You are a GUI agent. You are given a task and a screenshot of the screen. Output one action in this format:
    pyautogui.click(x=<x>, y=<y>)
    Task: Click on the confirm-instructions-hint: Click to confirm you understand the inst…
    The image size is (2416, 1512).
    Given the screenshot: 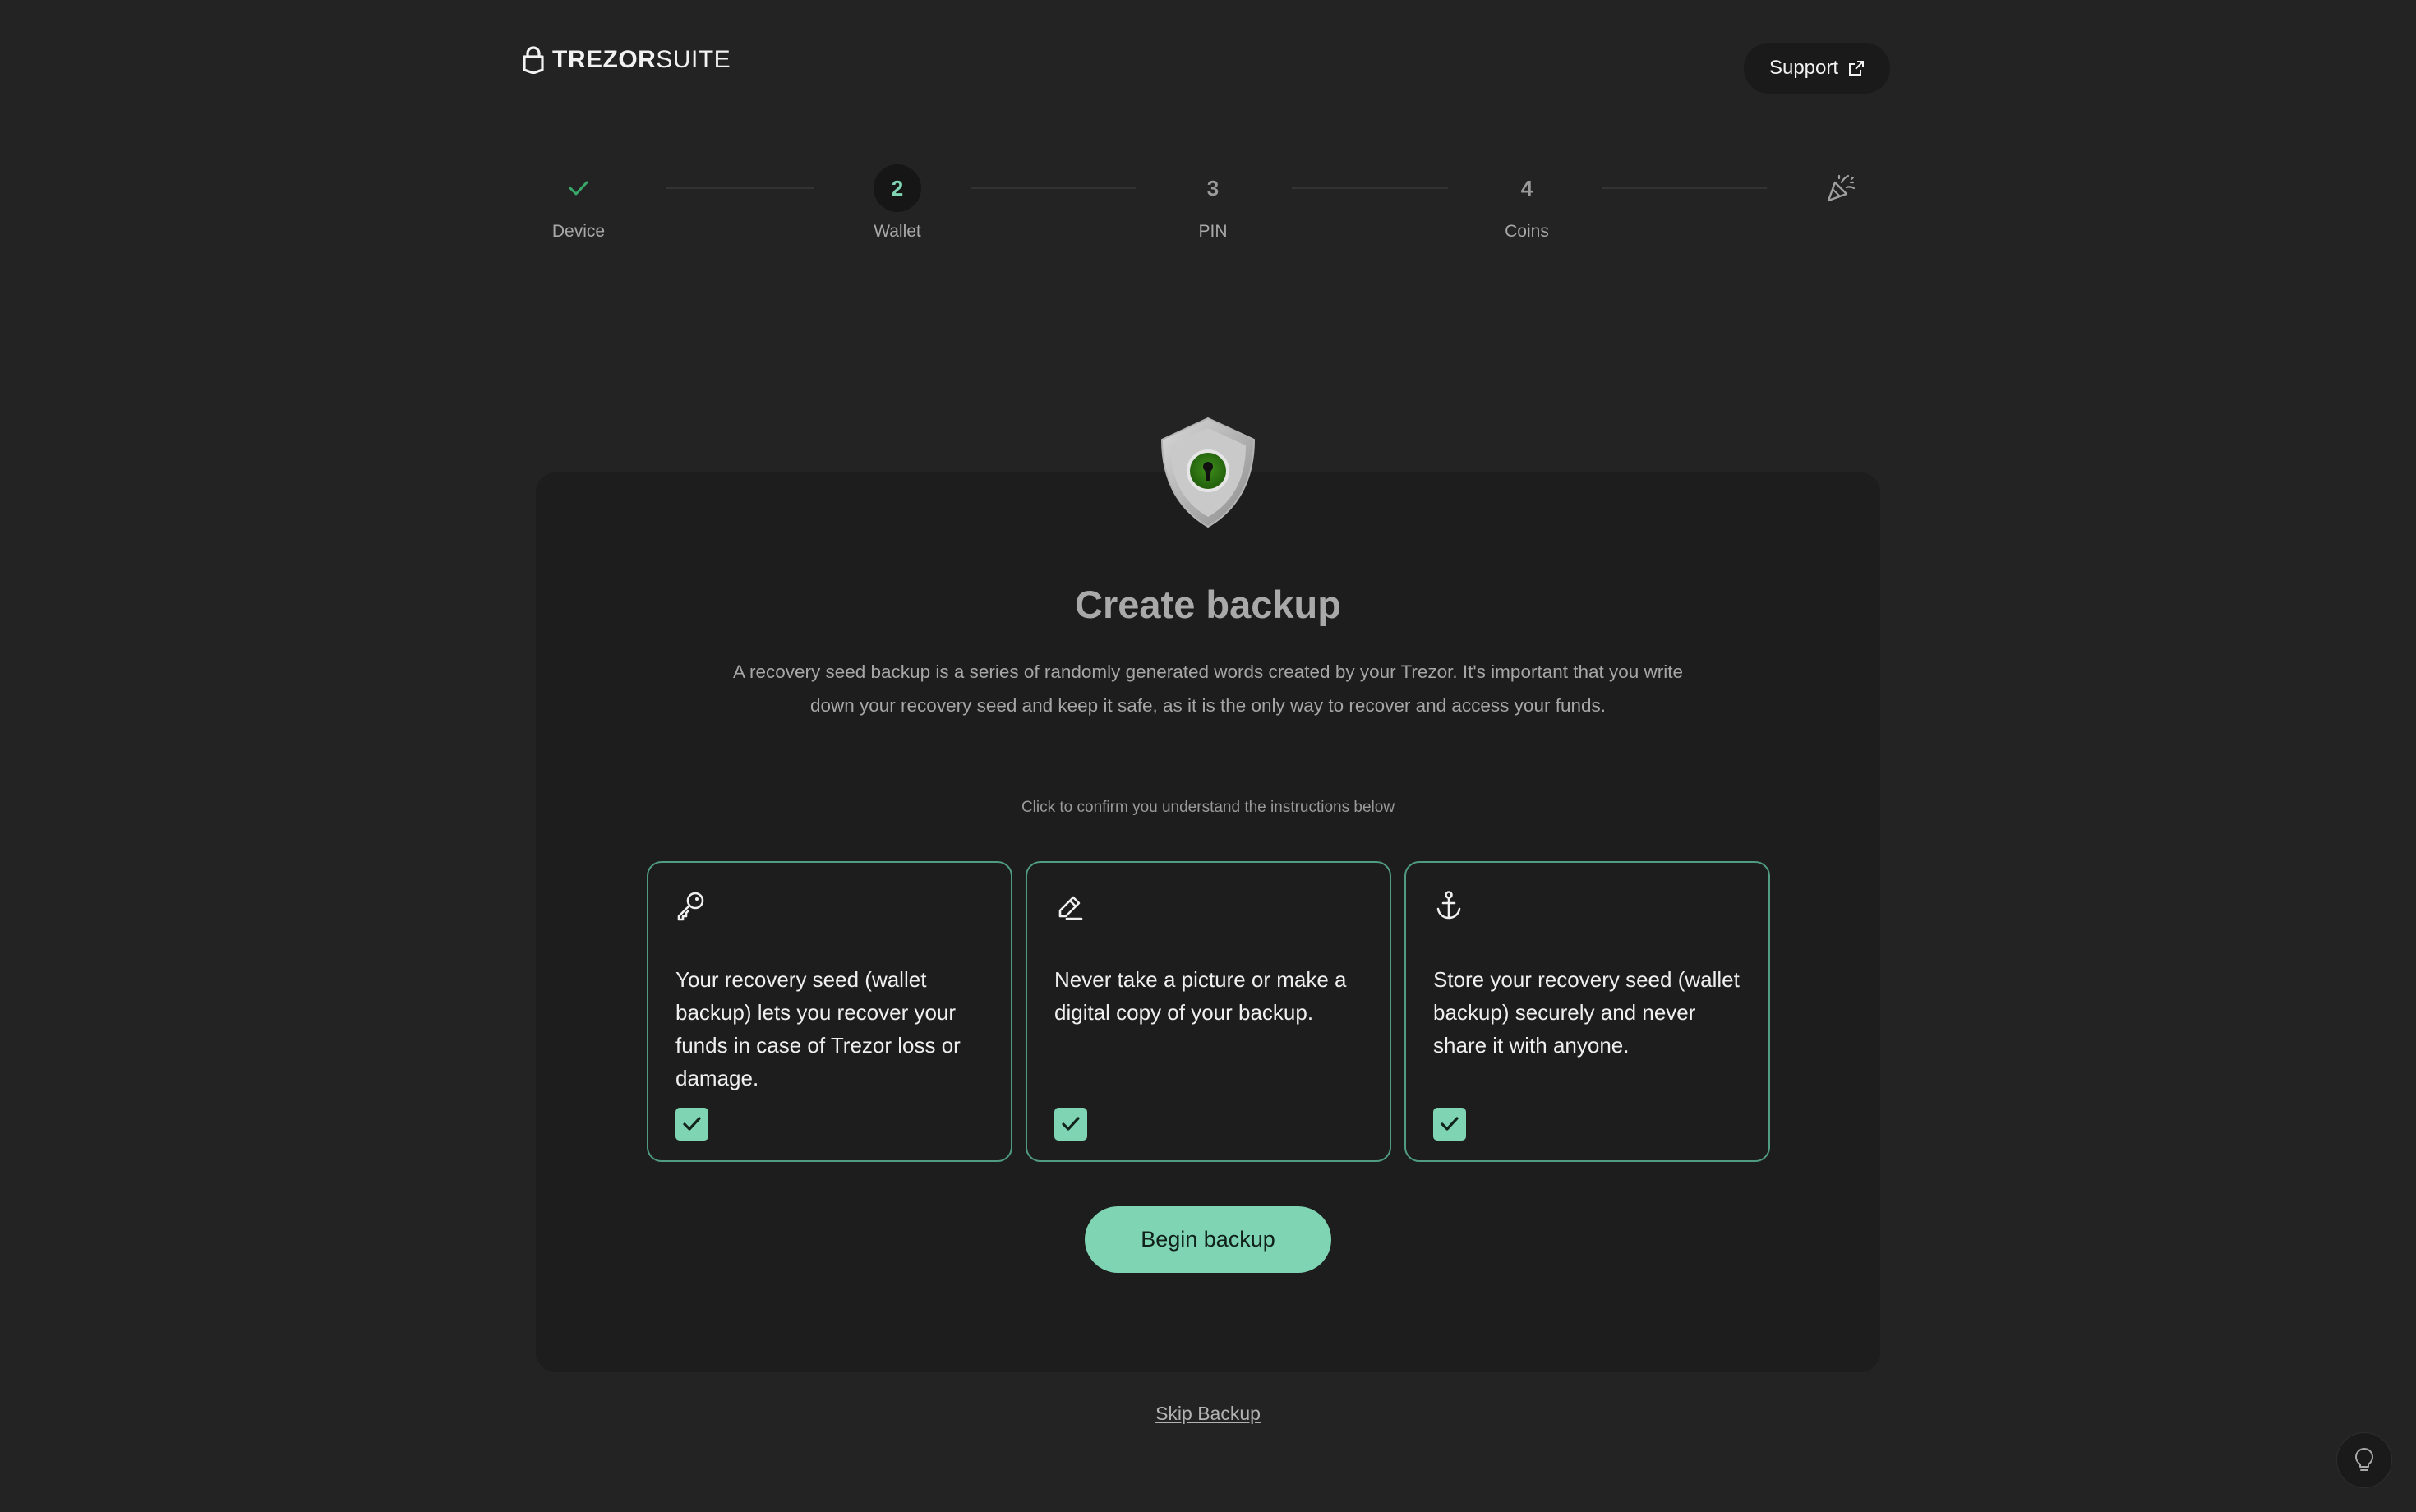 What is the action you would take?
    pyautogui.click(x=1208, y=807)
    